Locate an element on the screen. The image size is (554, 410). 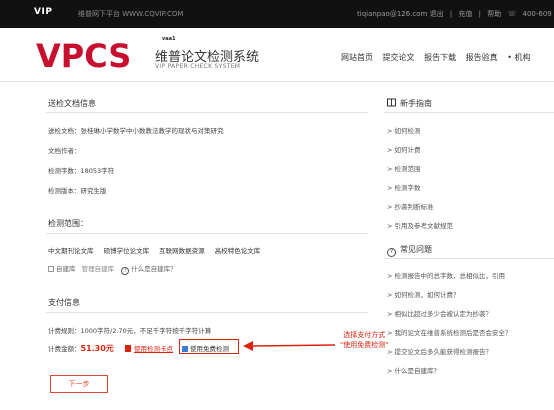
faq-item: > 如何检测，如何计费？ is located at coordinates (423, 294).